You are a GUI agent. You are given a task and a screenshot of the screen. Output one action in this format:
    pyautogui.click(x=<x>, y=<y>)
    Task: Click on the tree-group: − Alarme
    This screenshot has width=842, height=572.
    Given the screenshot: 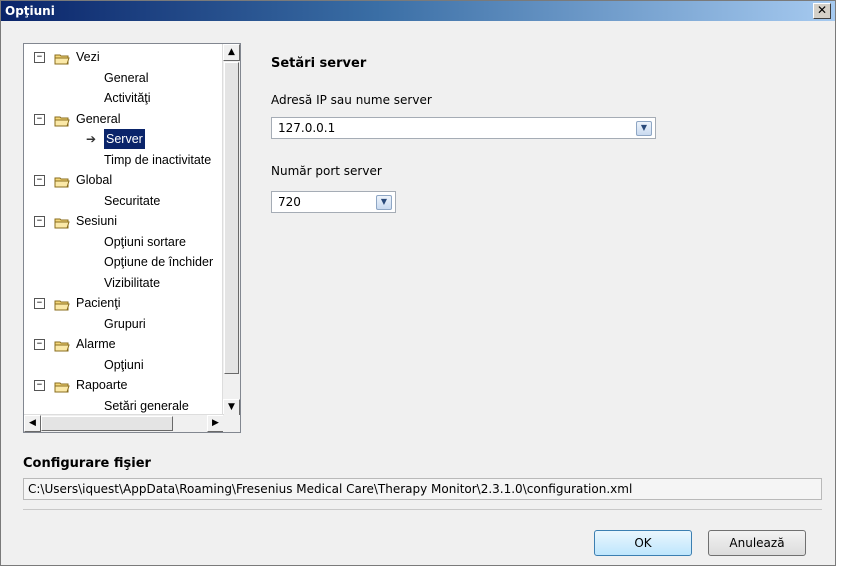 What is the action you would take?
    pyautogui.click(x=124, y=344)
    